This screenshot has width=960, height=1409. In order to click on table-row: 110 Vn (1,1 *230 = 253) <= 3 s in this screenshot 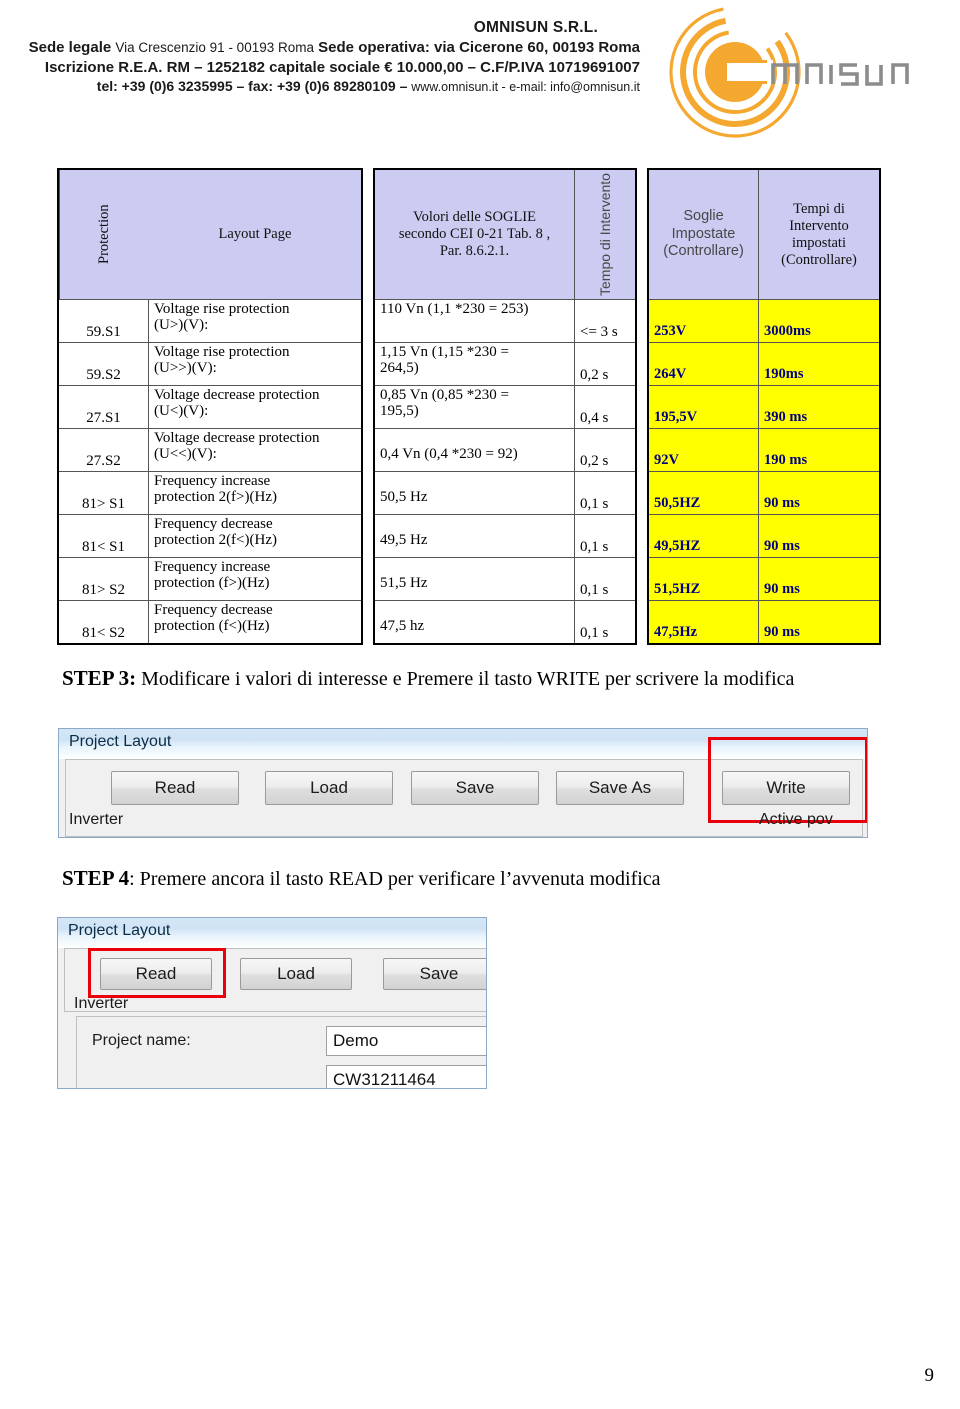, I will do `click(505, 320)`.